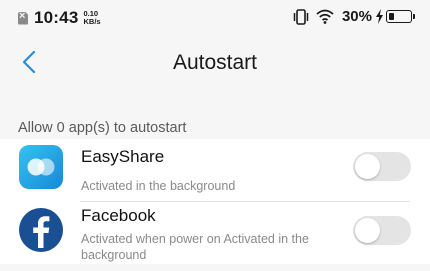  Describe the element at coordinates (102, 128) in the screenshot. I see `section-label: Allow 0 app(s) to autostart` at that location.